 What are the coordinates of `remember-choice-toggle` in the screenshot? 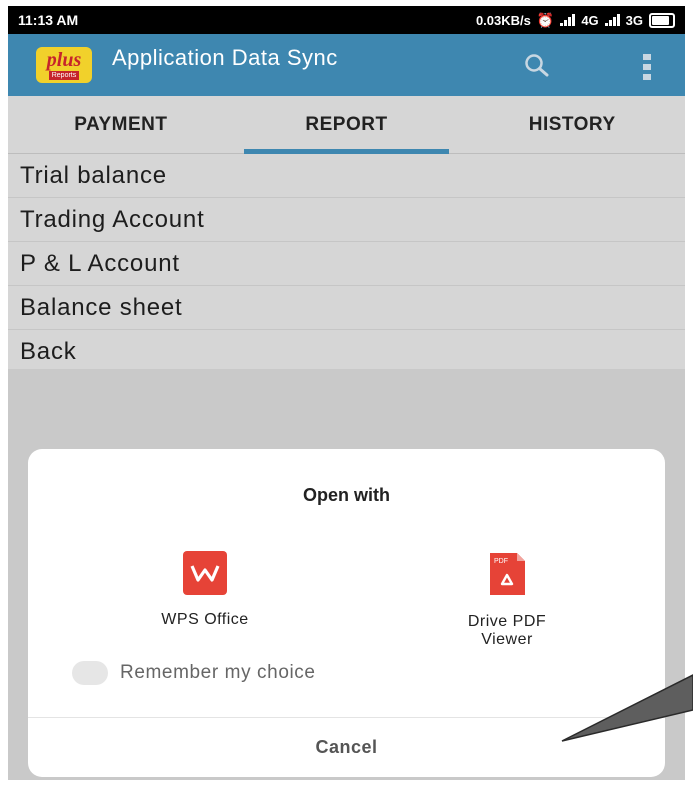 It's located at (90, 673).